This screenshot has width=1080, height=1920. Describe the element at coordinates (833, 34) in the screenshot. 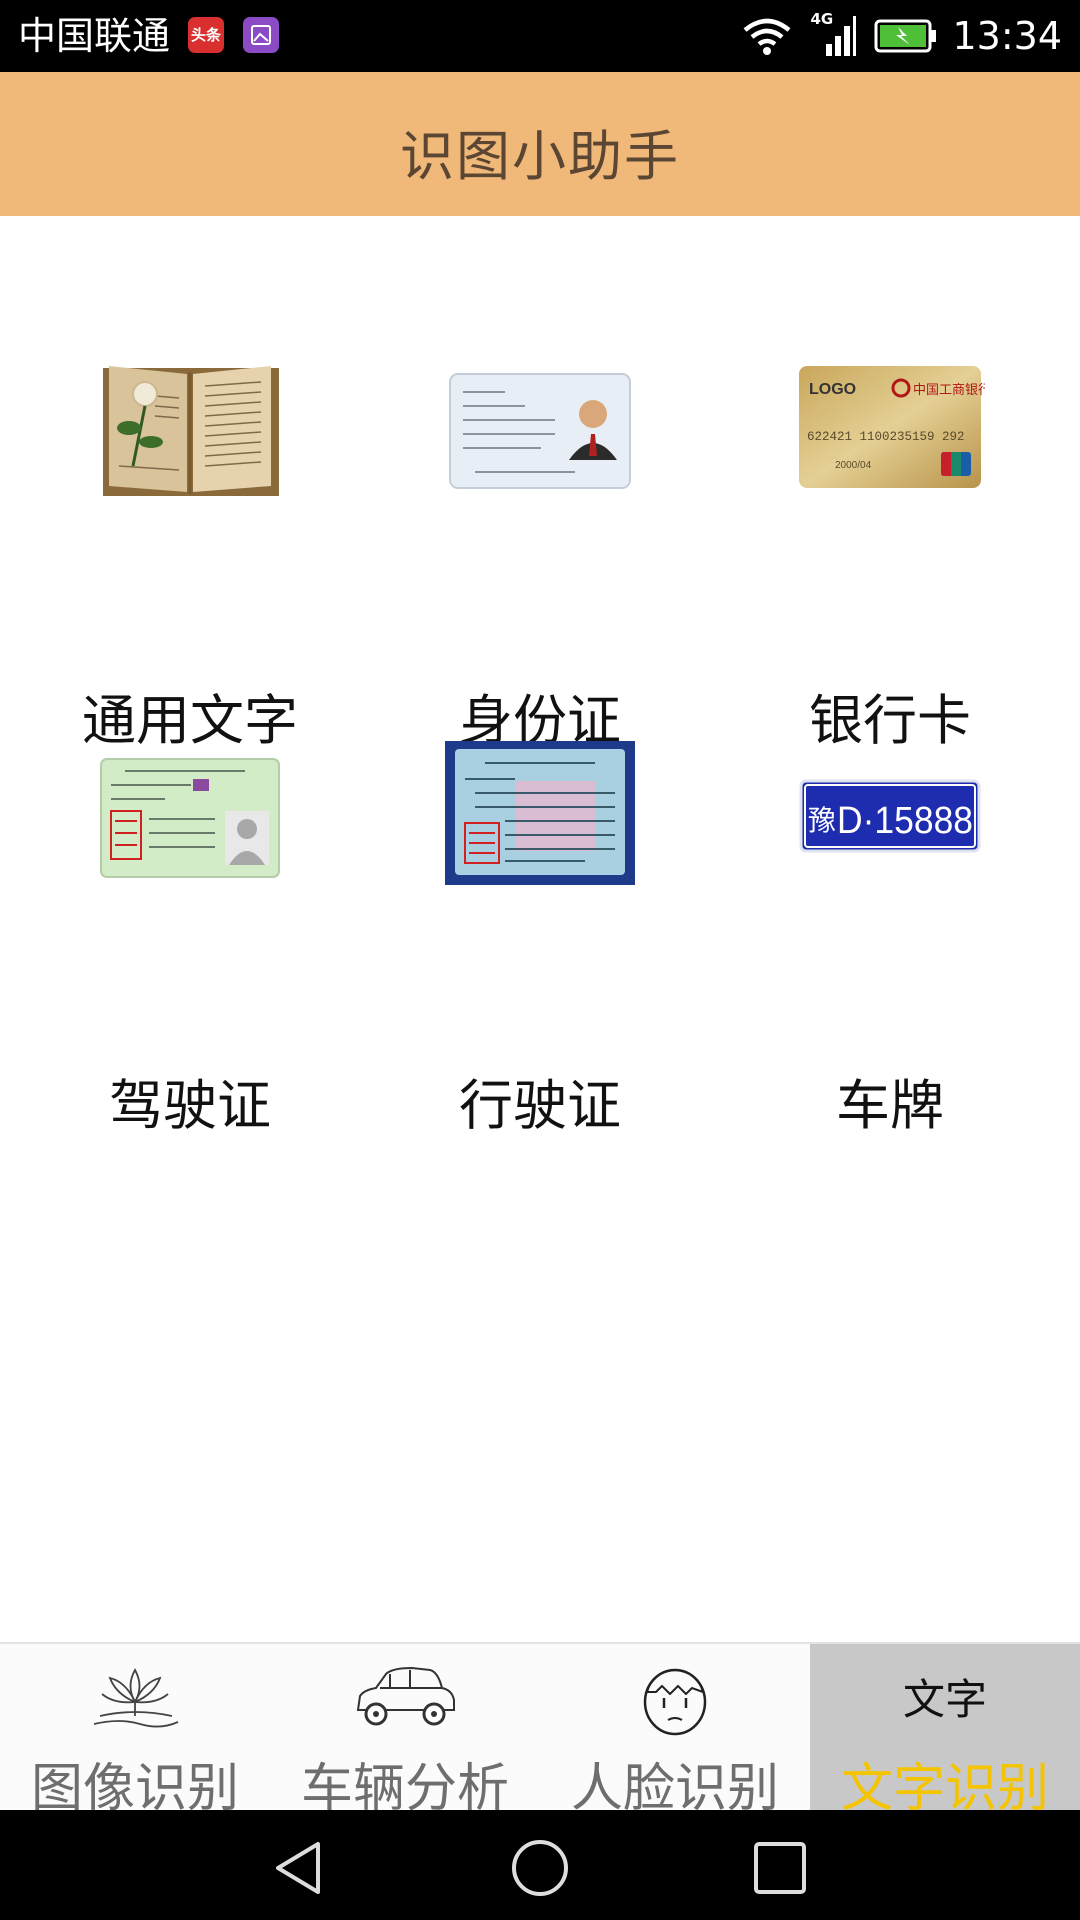

I see `cellular-signal-icon: 4G` at that location.